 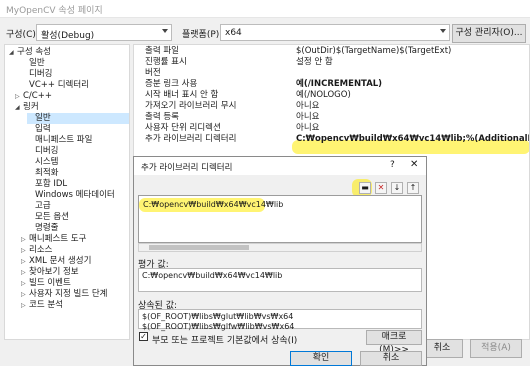 I want to click on property-name: 버전, so click(x=153, y=73).